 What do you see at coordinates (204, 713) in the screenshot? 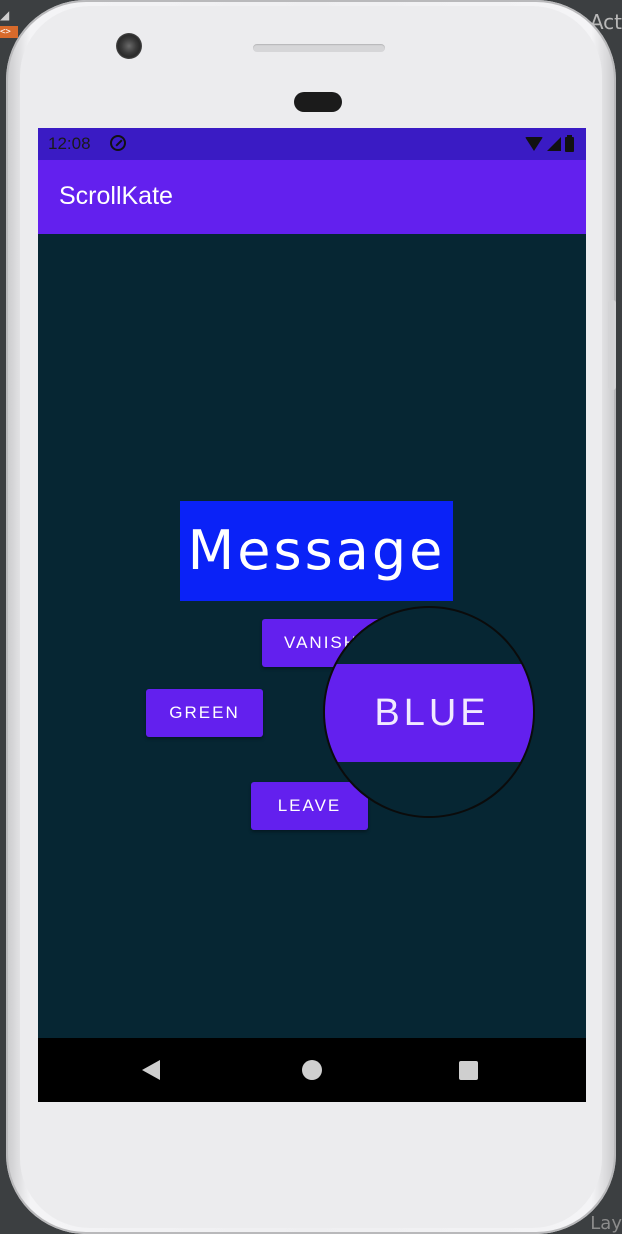
I see `green-button: GREEN` at bounding box center [204, 713].